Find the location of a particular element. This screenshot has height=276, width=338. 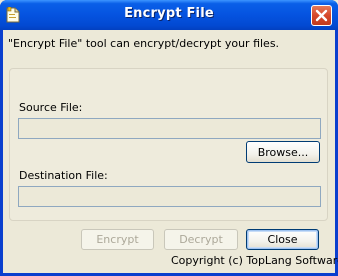

source-file-input is located at coordinates (169, 128).